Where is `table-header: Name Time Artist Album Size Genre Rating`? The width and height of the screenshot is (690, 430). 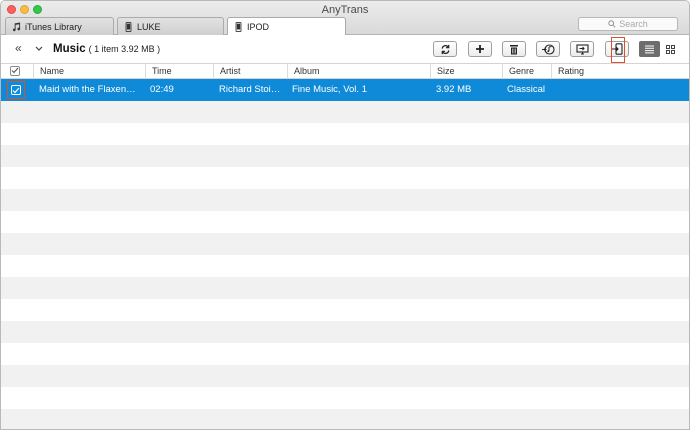 table-header: Name Time Artist Album Size Genre Rating is located at coordinates (345, 71).